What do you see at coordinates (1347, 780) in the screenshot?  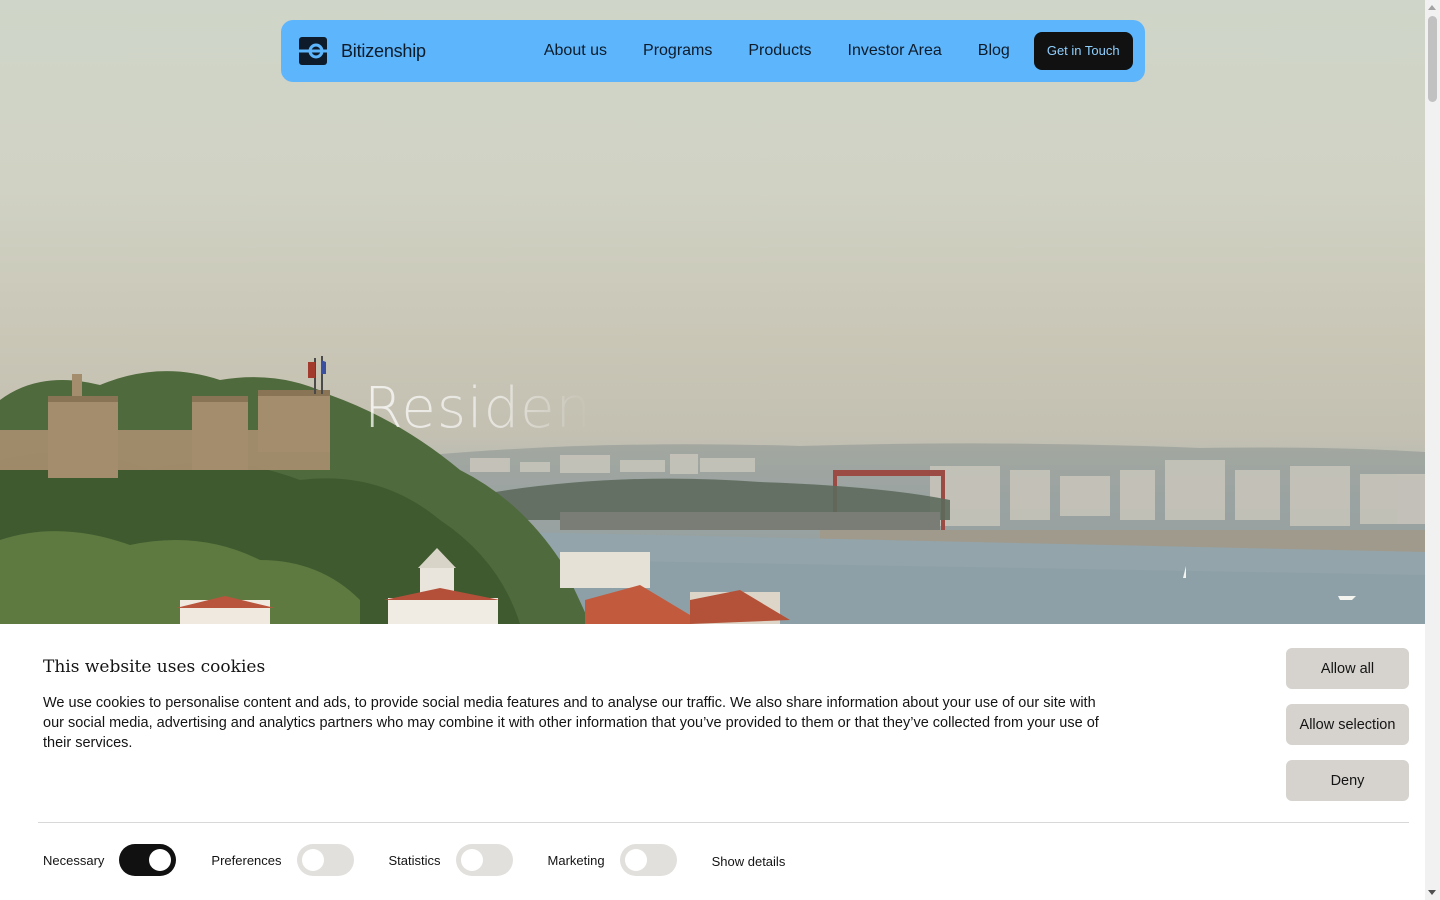 I see `deny-button: Deny` at bounding box center [1347, 780].